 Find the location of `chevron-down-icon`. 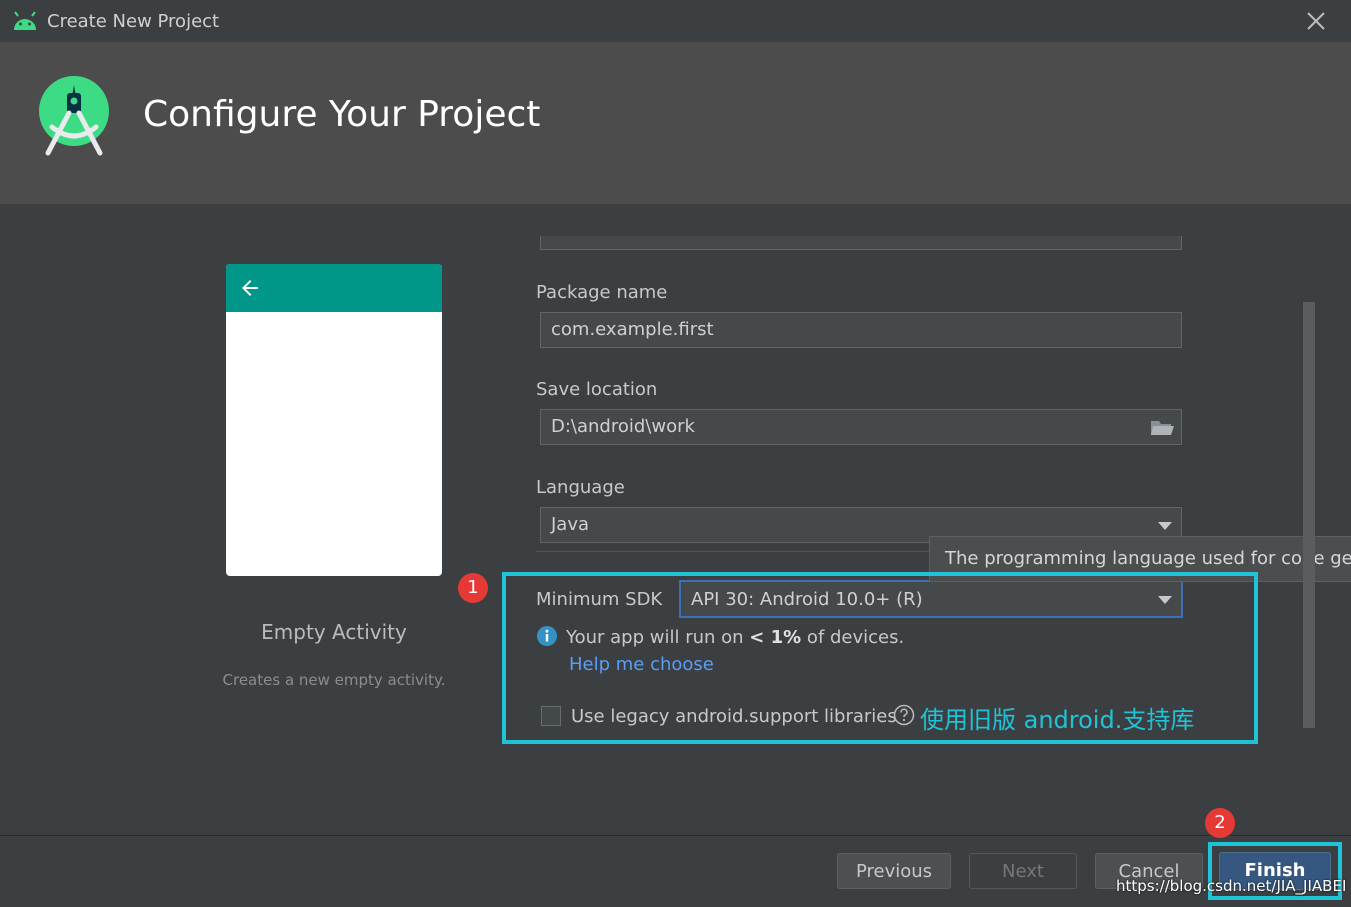

chevron-down-icon is located at coordinates (1165, 526).